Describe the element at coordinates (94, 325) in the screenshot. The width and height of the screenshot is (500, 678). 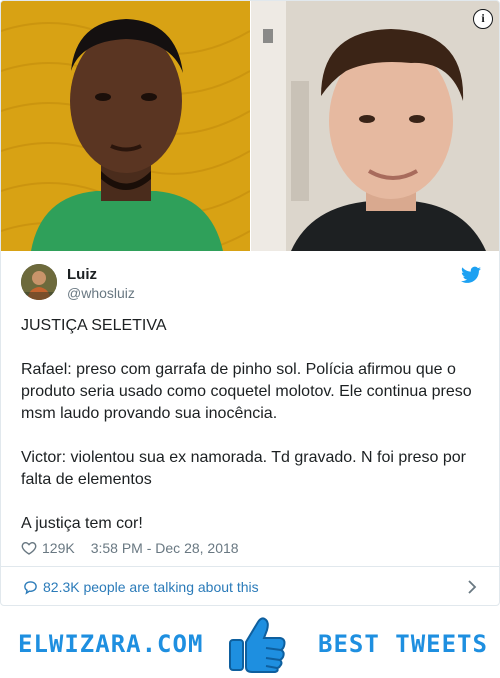
I see `tweet-line: JUSTIÇA SELETIVA` at that location.